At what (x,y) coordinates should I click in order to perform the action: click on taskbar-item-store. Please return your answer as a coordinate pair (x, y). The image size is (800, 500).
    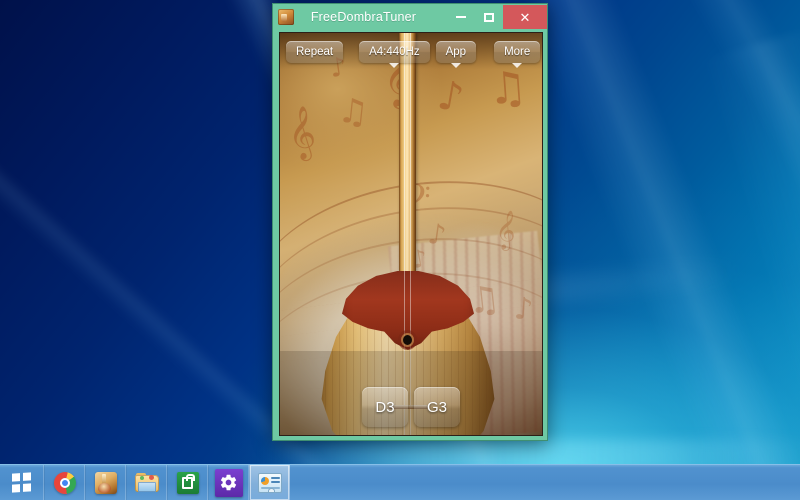
    Looking at the image, I should click on (187, 482).